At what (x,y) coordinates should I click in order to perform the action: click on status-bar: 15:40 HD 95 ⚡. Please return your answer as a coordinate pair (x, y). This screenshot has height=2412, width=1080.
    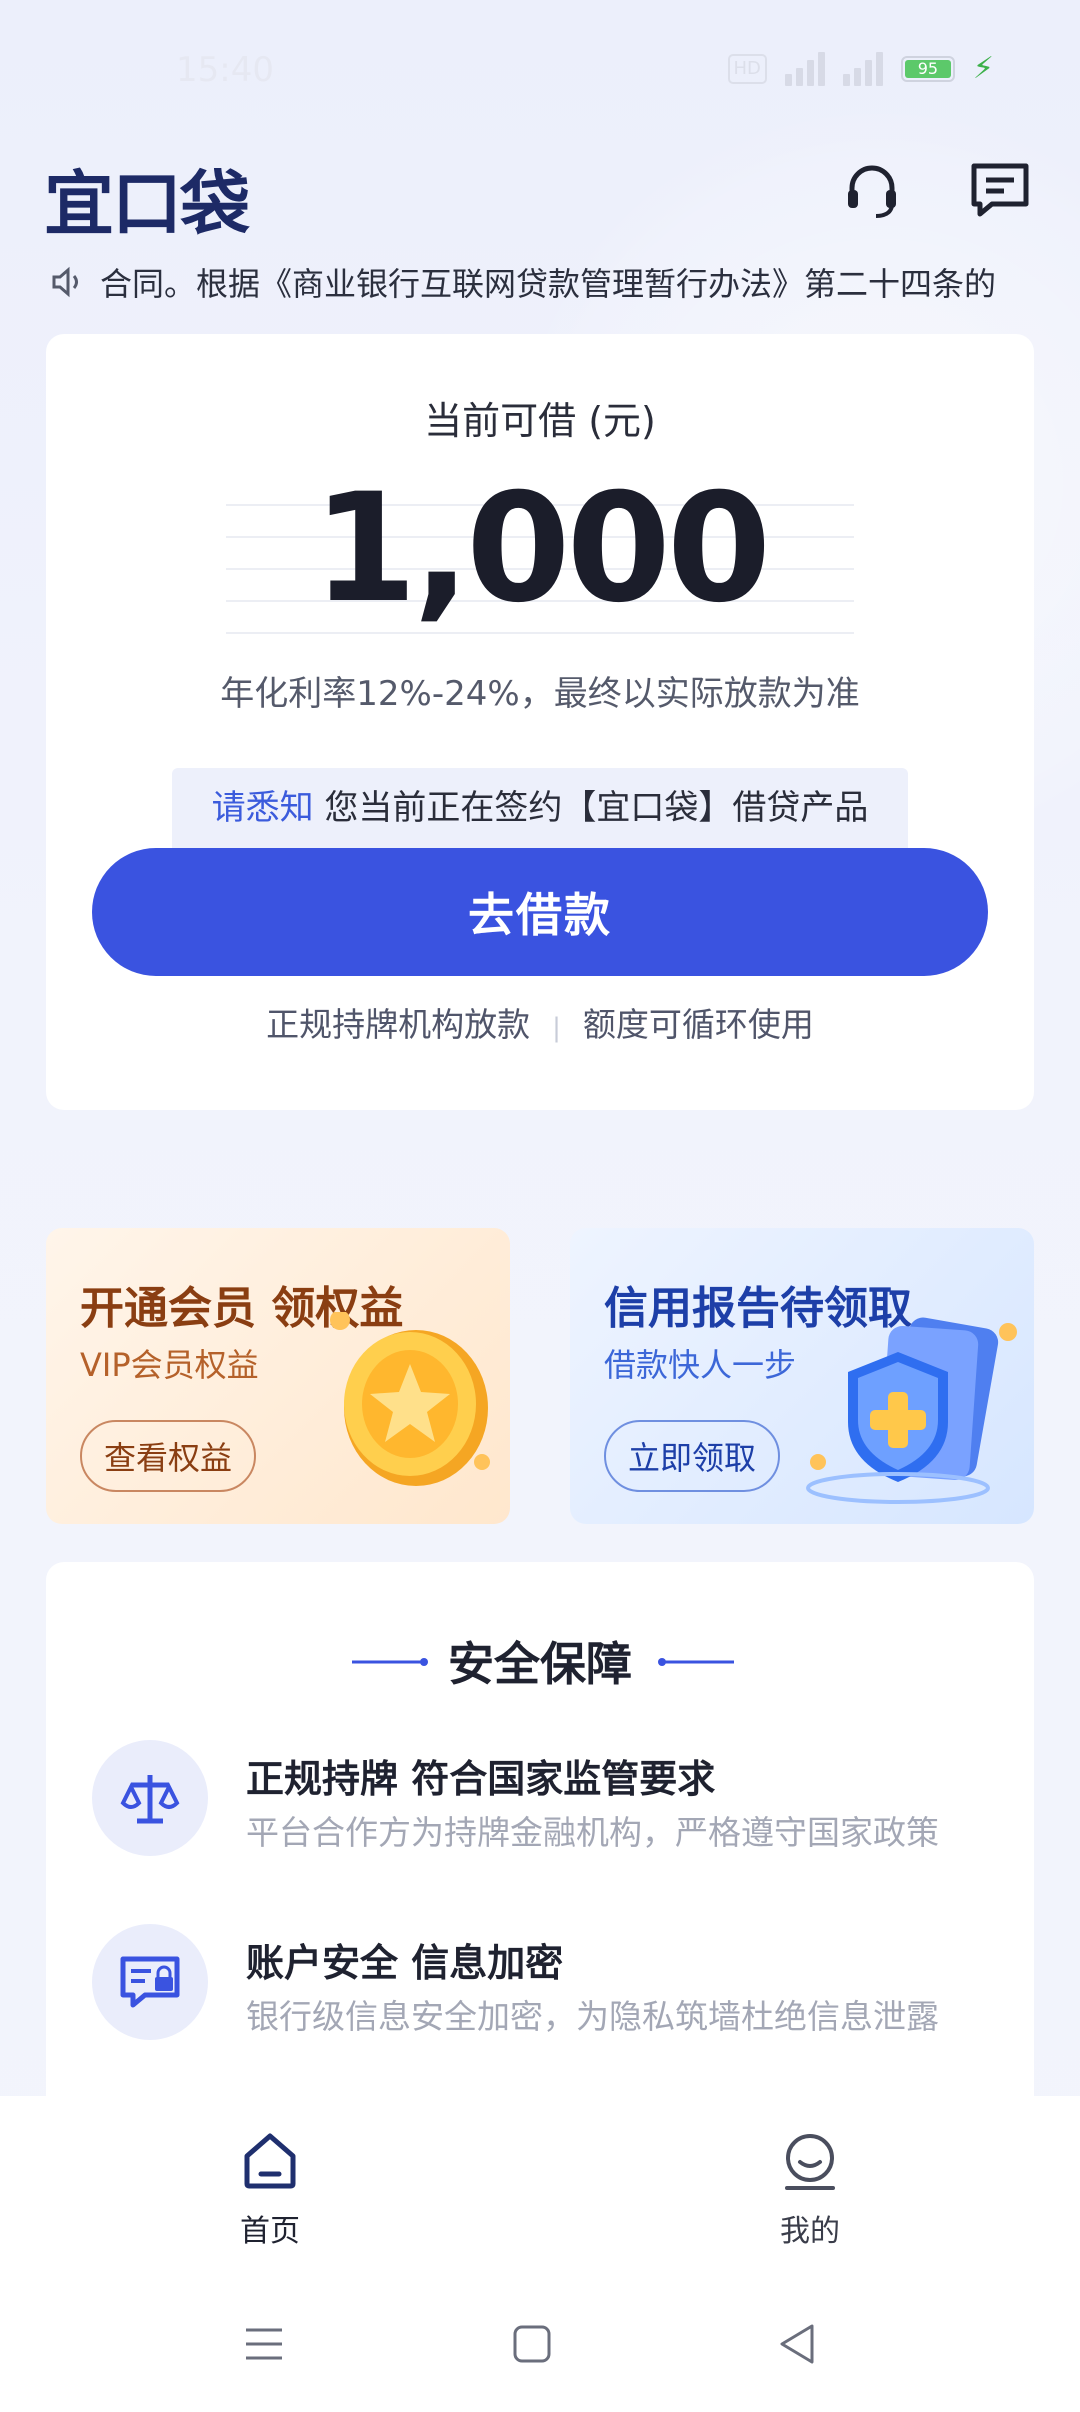
    Looking at the image, I should click on (540, 70).